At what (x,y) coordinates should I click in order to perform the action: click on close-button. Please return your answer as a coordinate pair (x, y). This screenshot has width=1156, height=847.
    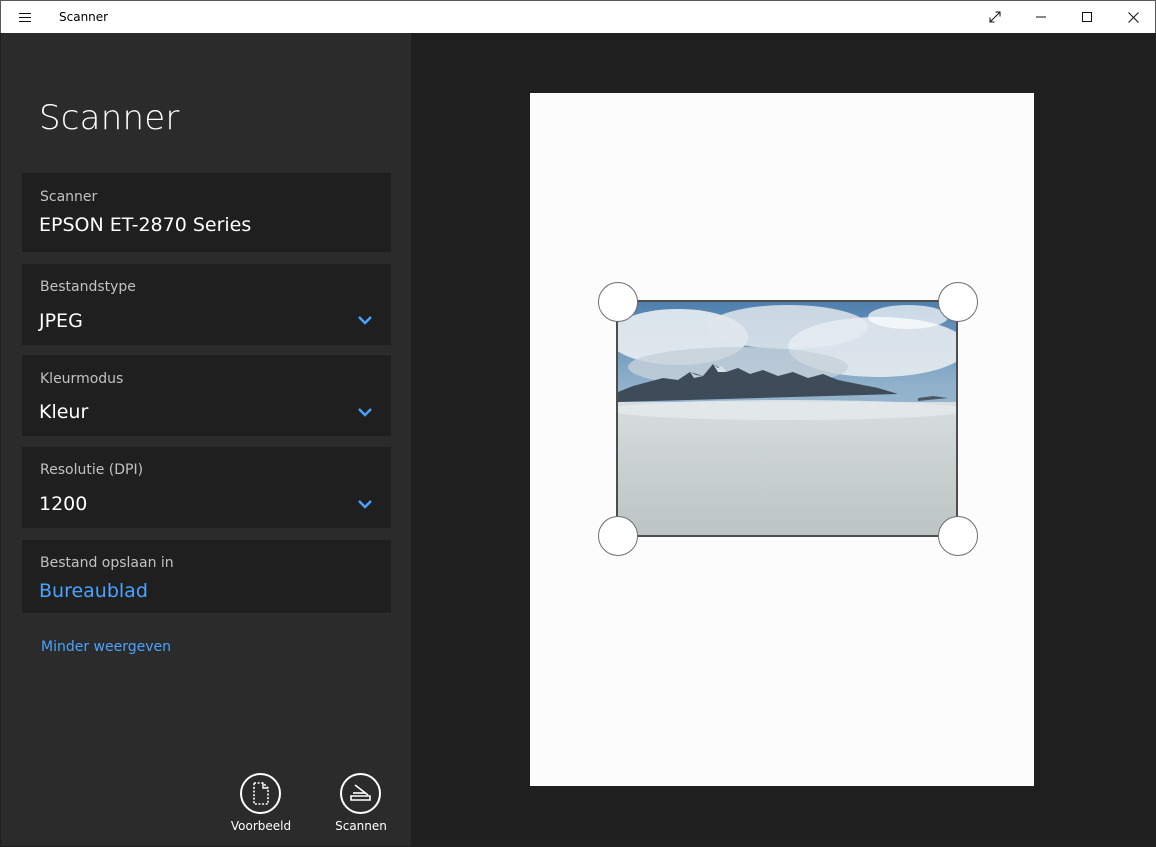
    Looking at the image, I should click on (1133, 17).